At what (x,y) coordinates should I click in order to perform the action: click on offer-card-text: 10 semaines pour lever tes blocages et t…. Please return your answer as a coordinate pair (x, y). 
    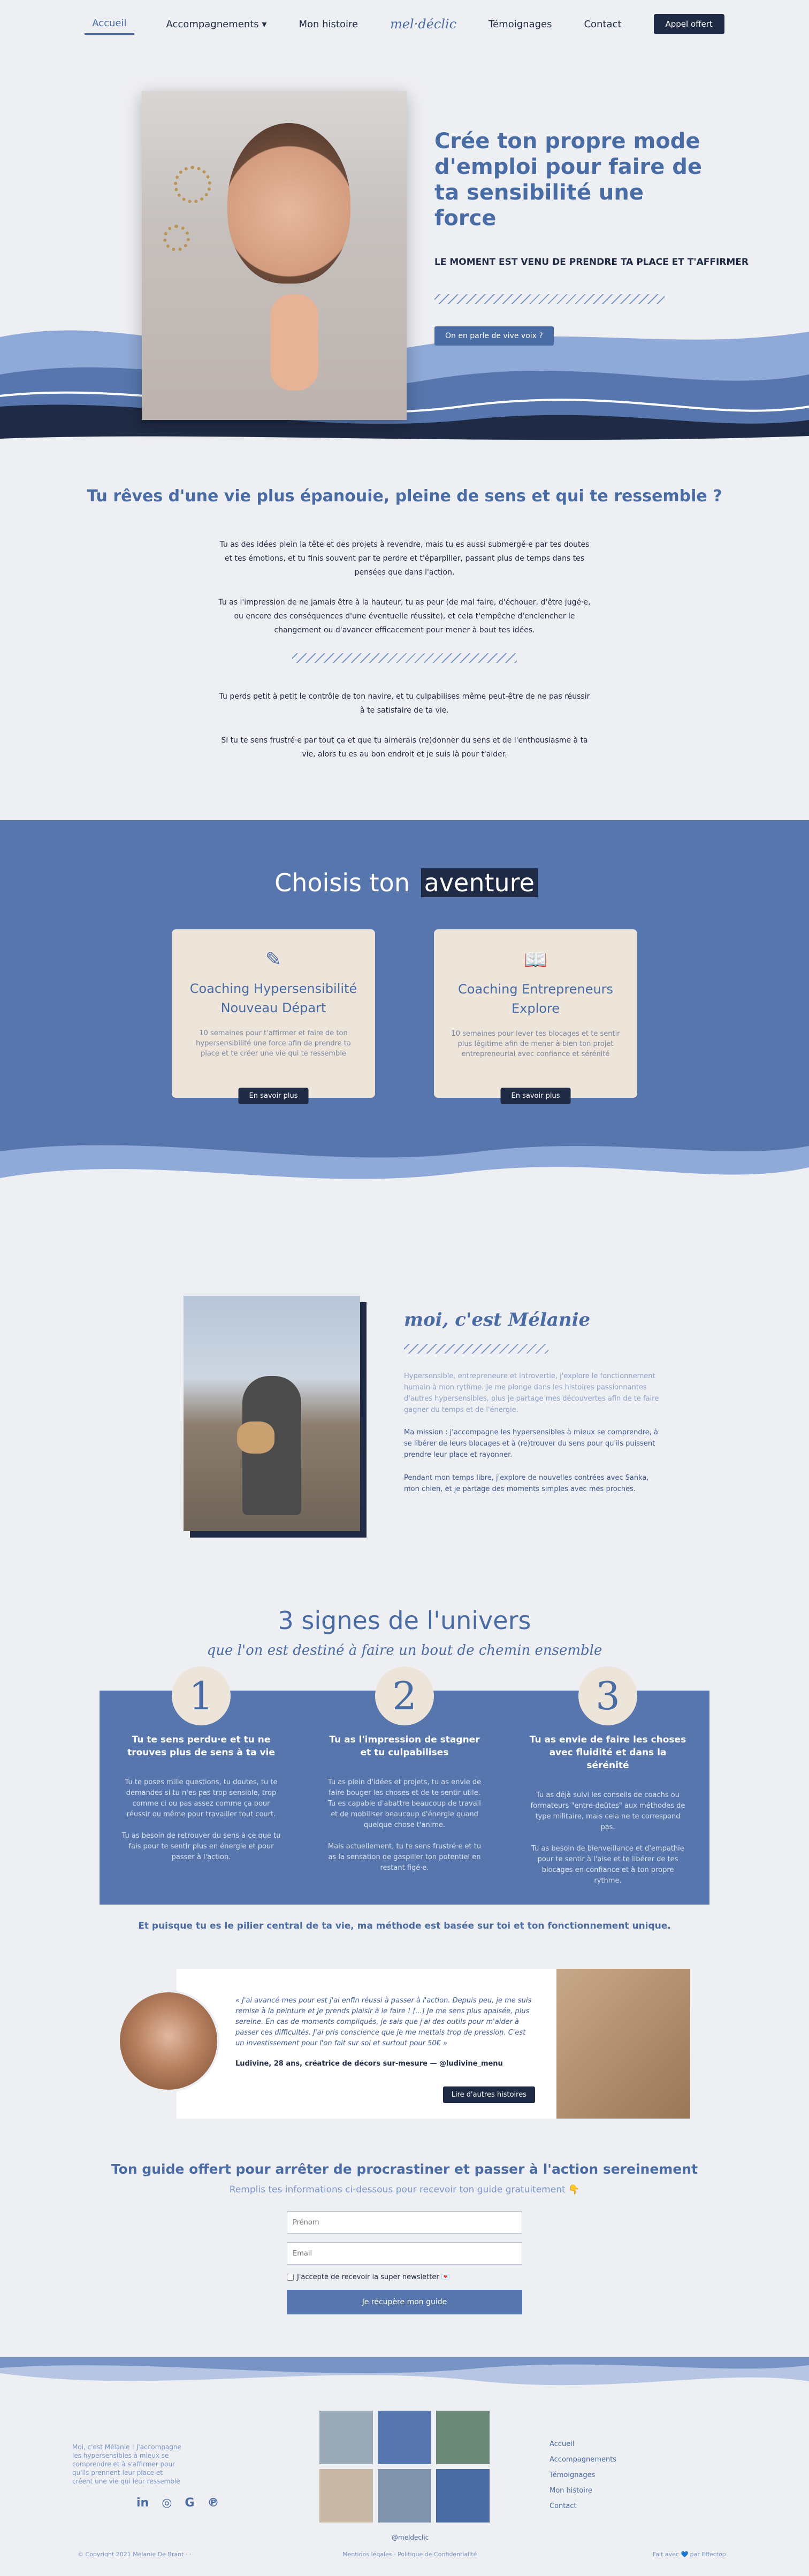
    Looking at the image, I should click on (535, 1044).